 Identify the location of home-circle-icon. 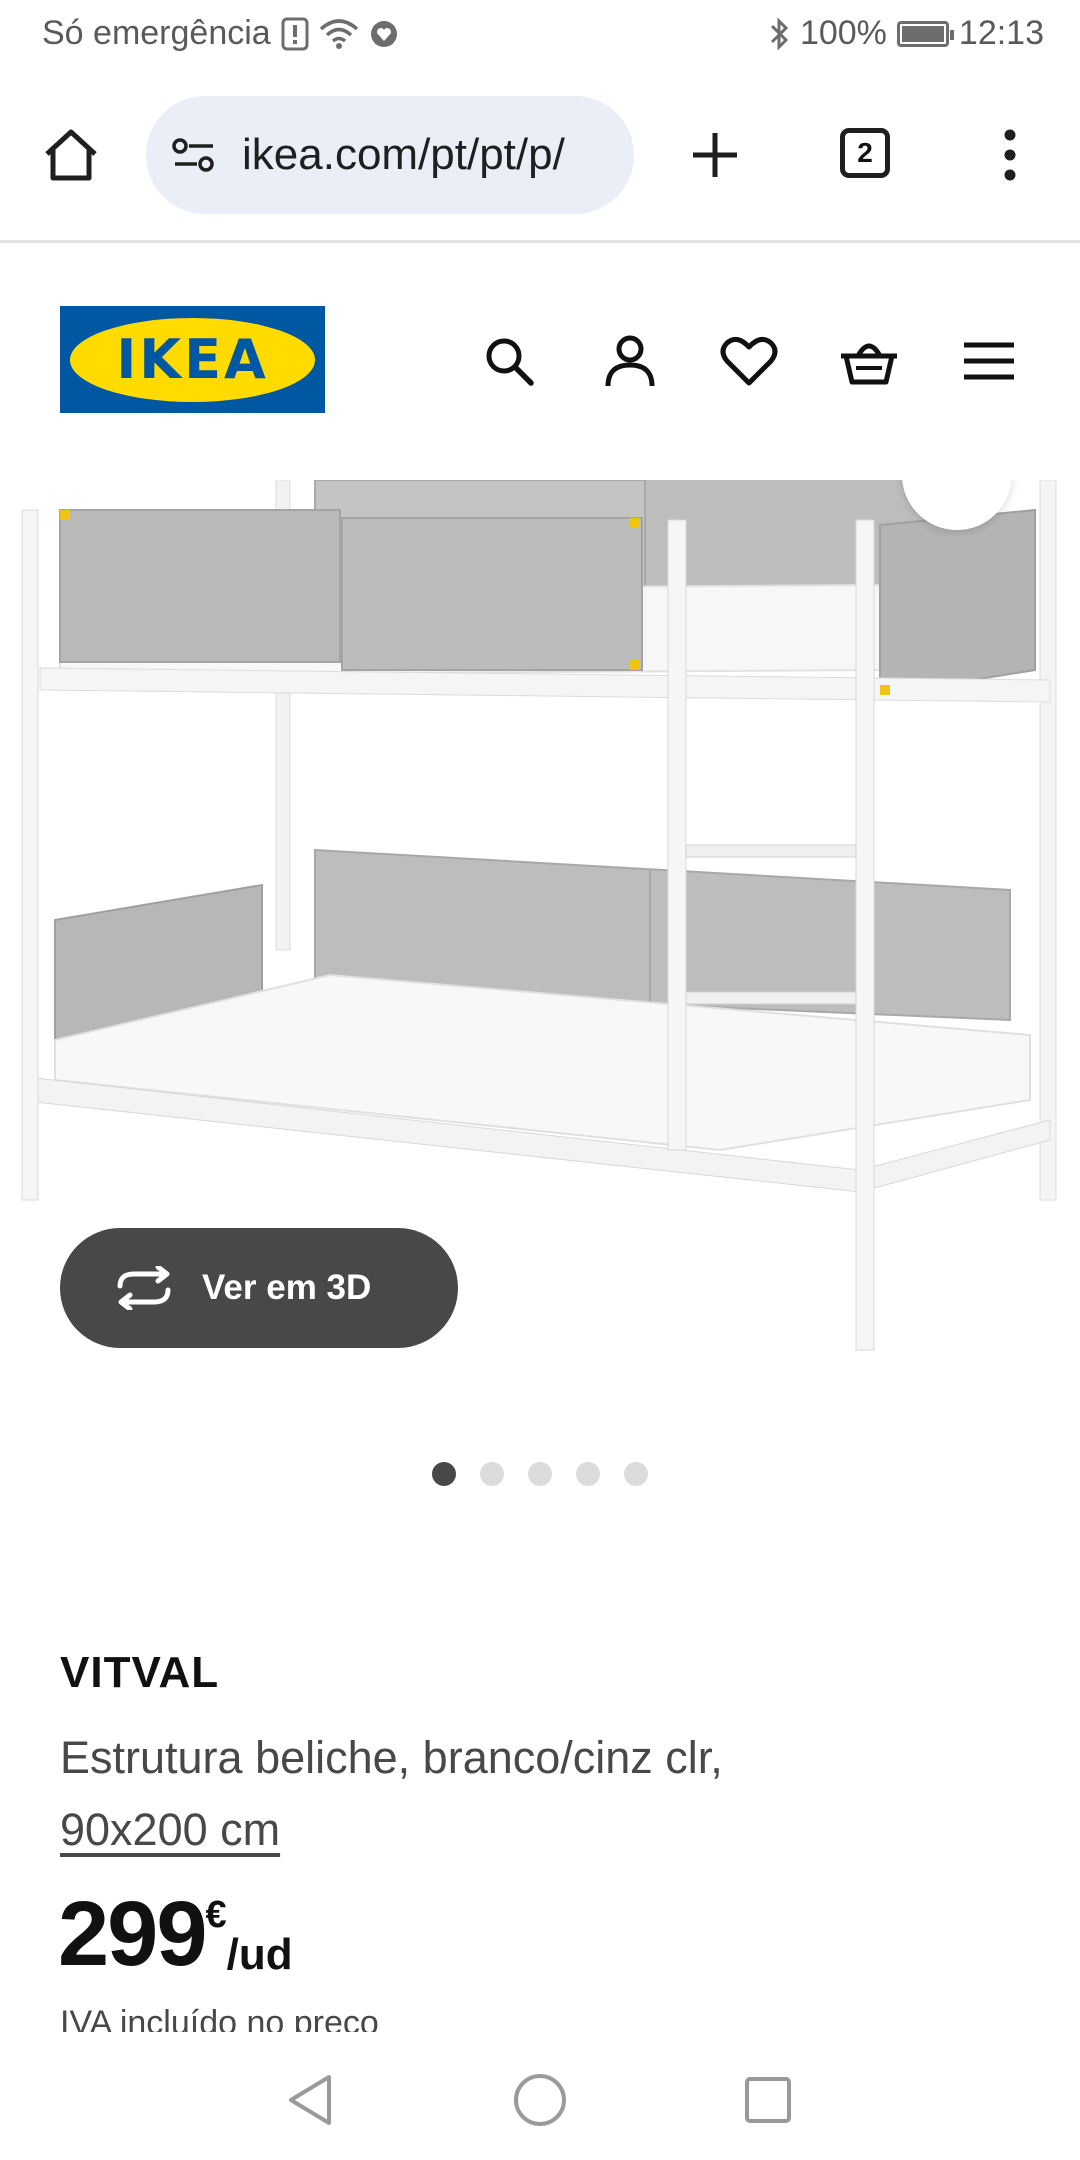
(540, 2100).